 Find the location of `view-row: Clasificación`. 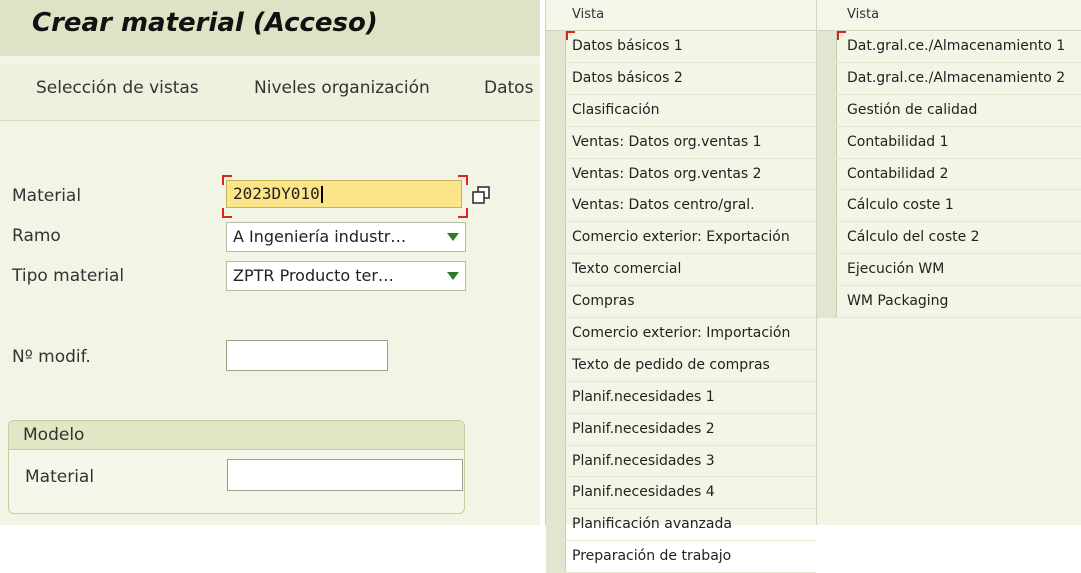

view-row: Clasificación is located at coordinates (681, 110).